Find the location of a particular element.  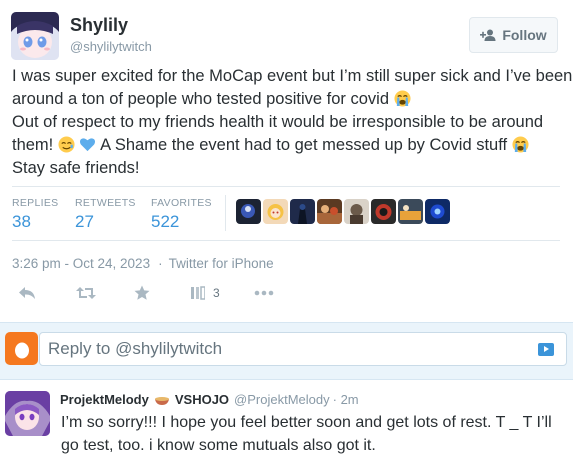

current-user-avatar is located at coordinates (21, 348).